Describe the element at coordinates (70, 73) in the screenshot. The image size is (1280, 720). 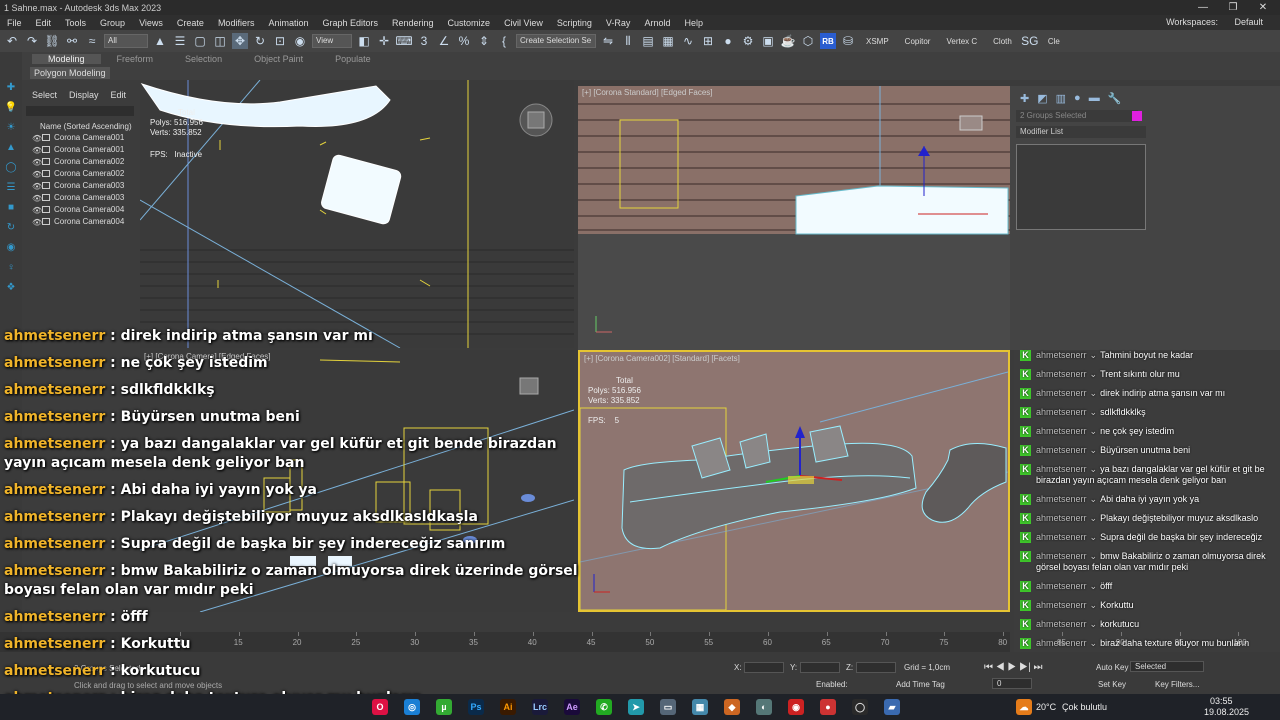
I see `polygon-modeling-tab: Polygon Modeling` at that location.